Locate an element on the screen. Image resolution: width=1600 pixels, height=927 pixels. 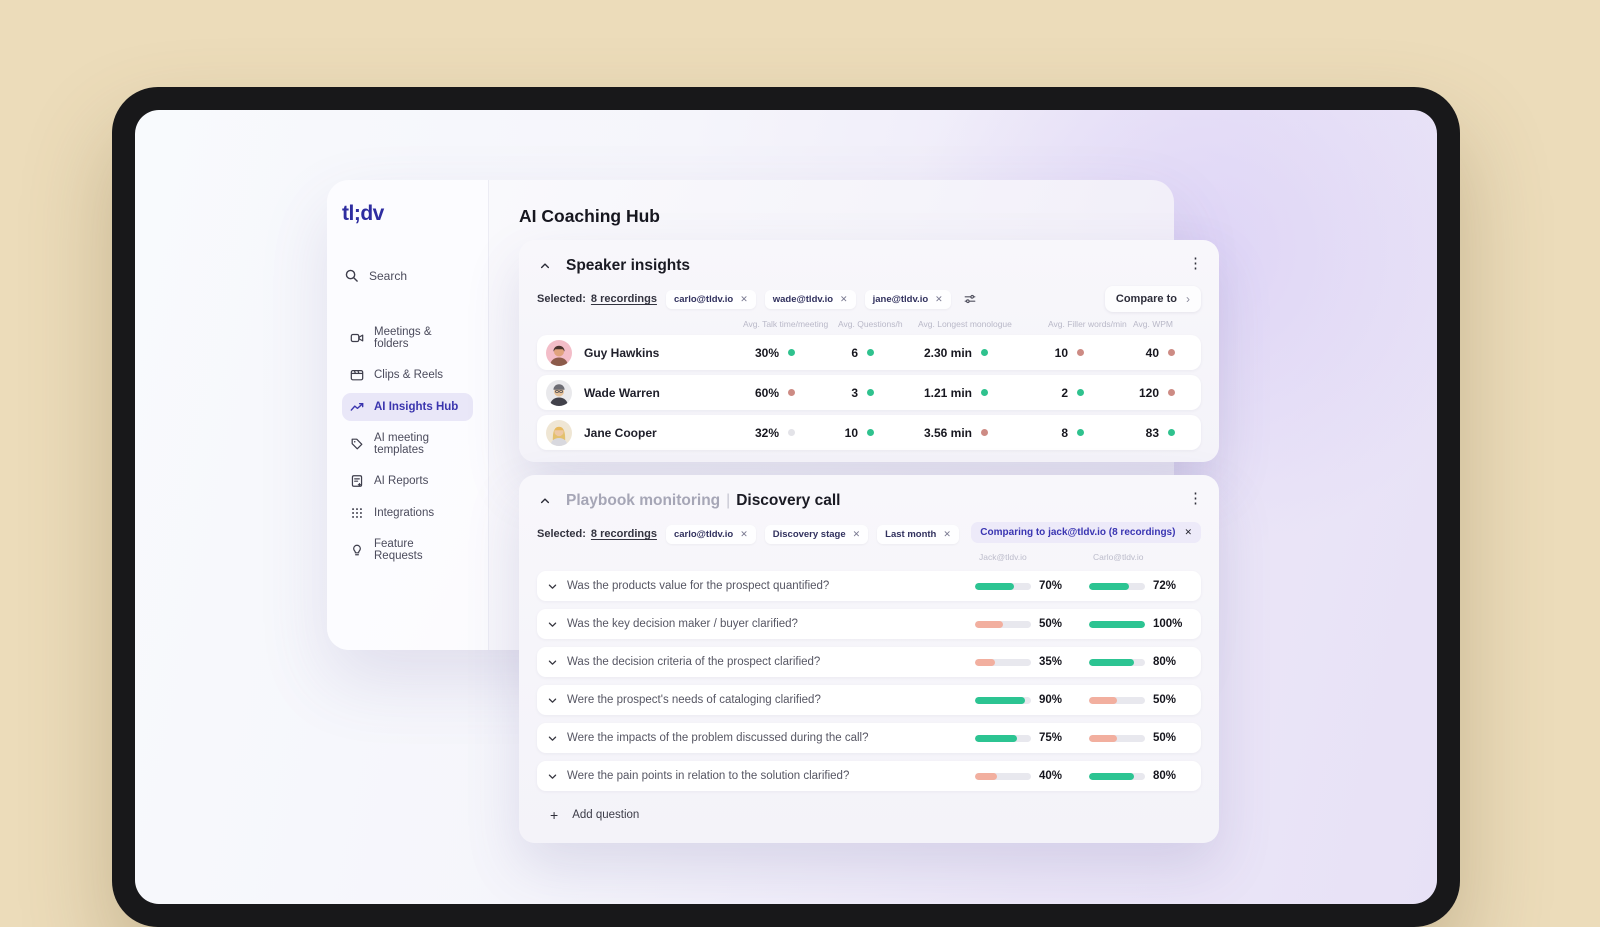
speaker-name: Wade Warren is located at coordinates (622, 392).